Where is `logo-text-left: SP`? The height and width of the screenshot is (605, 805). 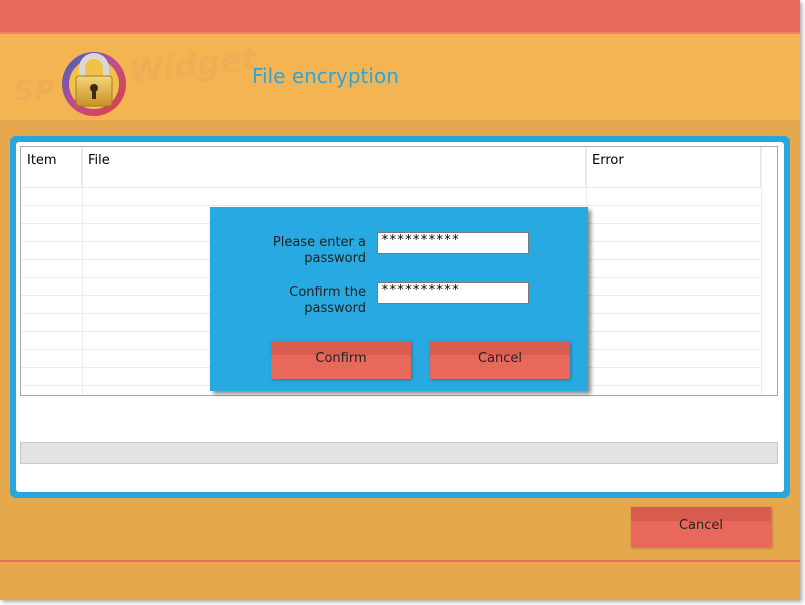
logo-text-left: SP is located at coordinates (34, 90).